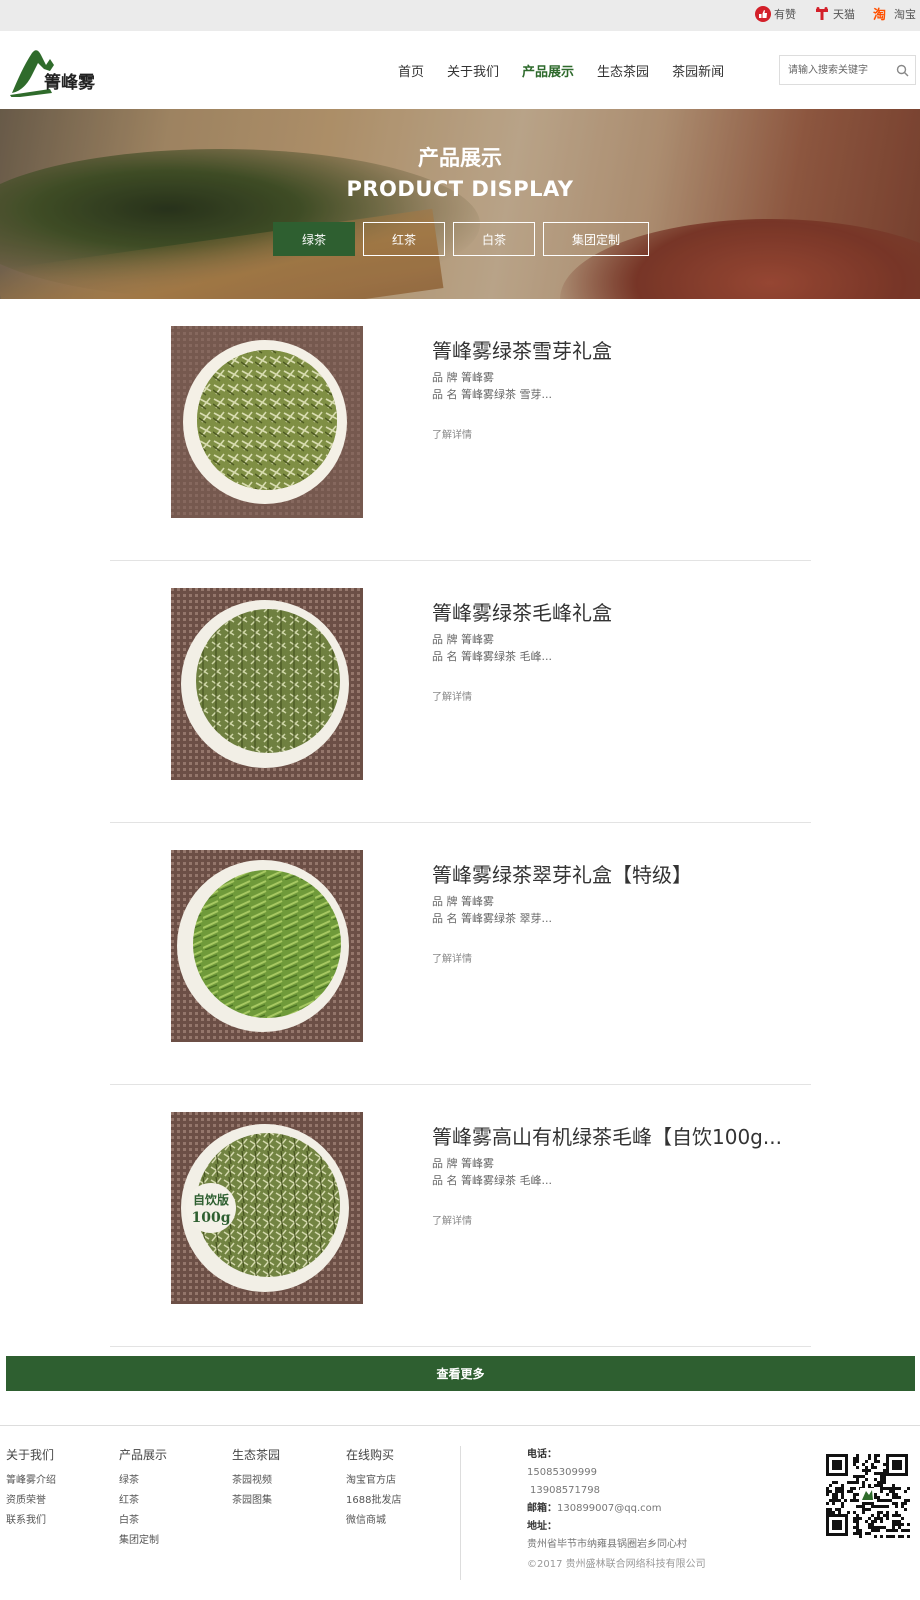 The width and height of the screenshot is (920, 1600). I want to click on top-bar: 有赞 天猫 淘 淘宝, so click(460, 15).